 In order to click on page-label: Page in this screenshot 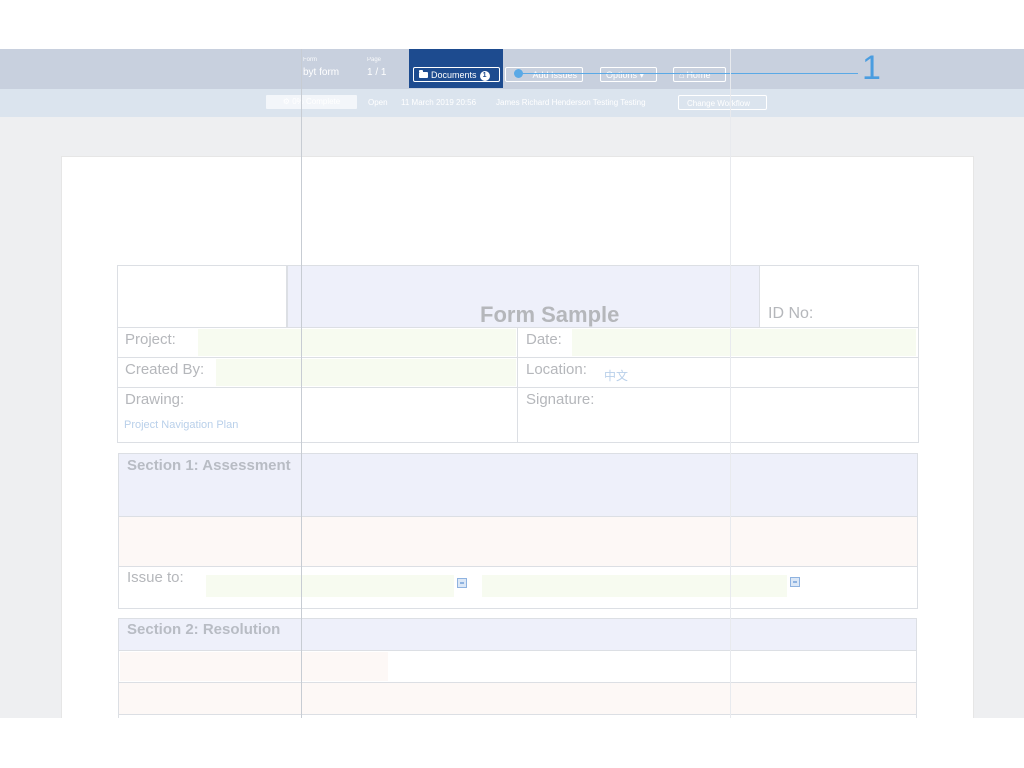, I will do `click(374, 60)`.